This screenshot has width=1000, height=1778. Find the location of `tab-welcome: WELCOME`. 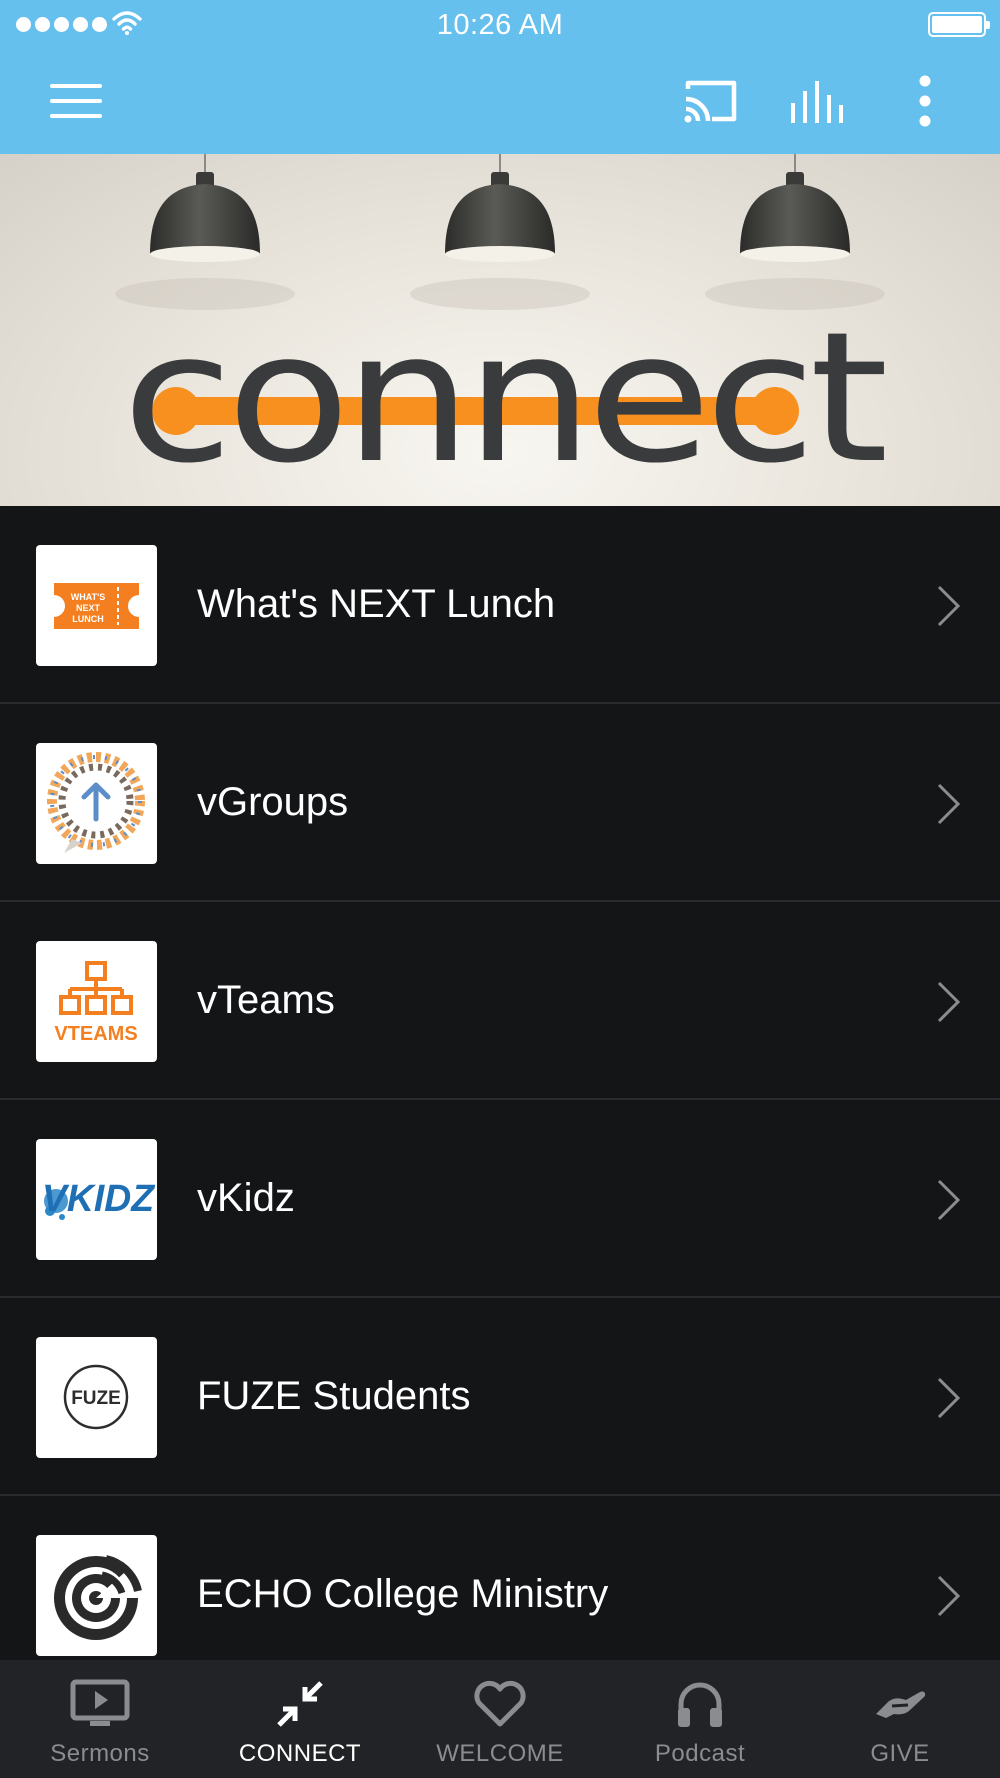

tab-welcome: WELCOME is located at coordinates (500, 1719).